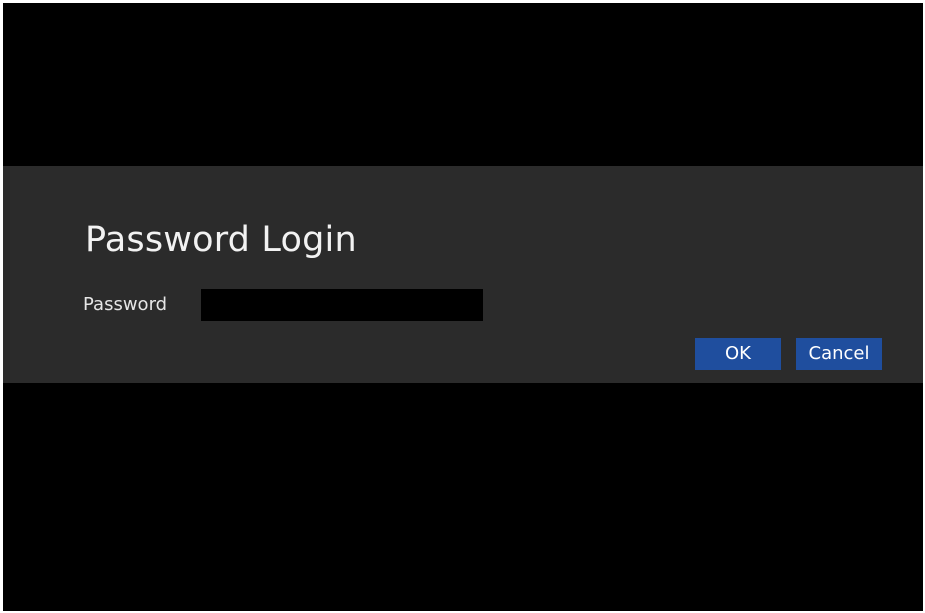 The width and height of the screenshot is (925, 613). Describe the element at coordinates (839, 354) in the screenshot. I see `cancel-button: Cancel` at that location.